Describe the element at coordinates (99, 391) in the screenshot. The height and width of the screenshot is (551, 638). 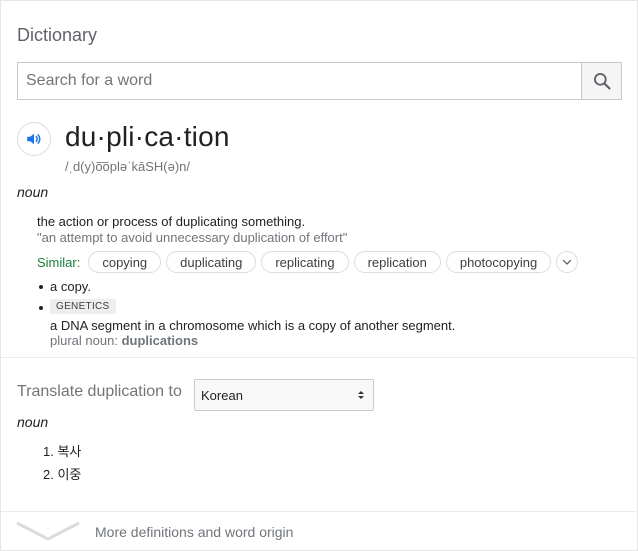
I see `translate-label: Translate duplication to` at that location.